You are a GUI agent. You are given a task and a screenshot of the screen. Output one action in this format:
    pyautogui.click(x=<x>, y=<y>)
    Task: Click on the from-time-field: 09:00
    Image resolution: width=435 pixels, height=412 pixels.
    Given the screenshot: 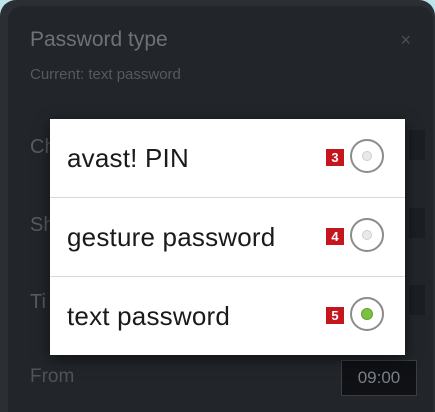 What is the action you would take?
    pyautogui.click(x=379, y=378)
    